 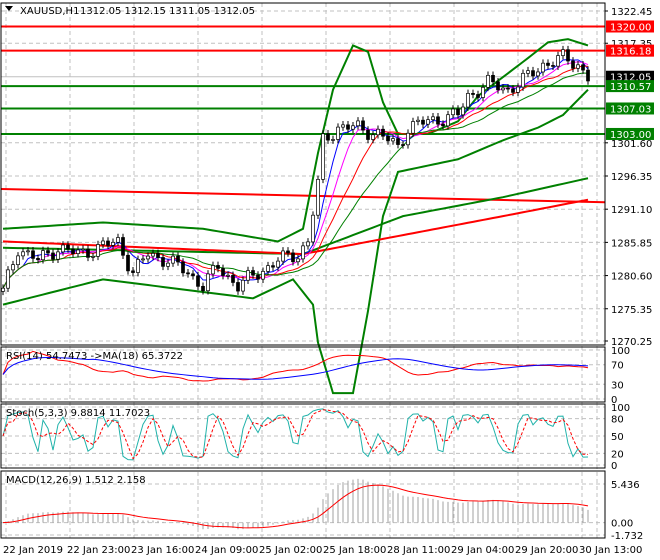 What do you see at coordinates (290, 550) in the screenshot?
I see `x-tick-label: 25 Jan 02:00` at bounding box center [290, 550].